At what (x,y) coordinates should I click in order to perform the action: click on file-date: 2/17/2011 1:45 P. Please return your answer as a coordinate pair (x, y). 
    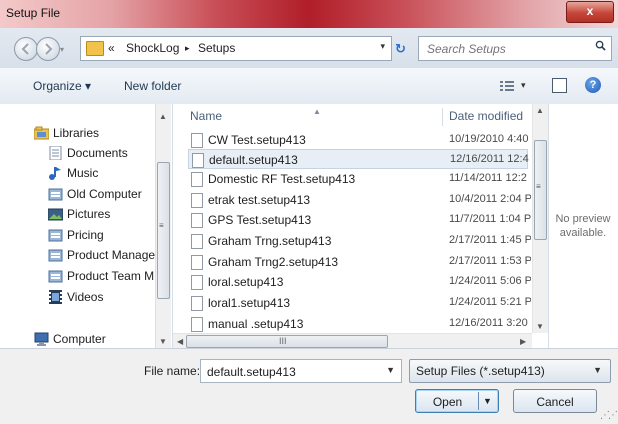
    Looking at the image, I should click on (490, 240).